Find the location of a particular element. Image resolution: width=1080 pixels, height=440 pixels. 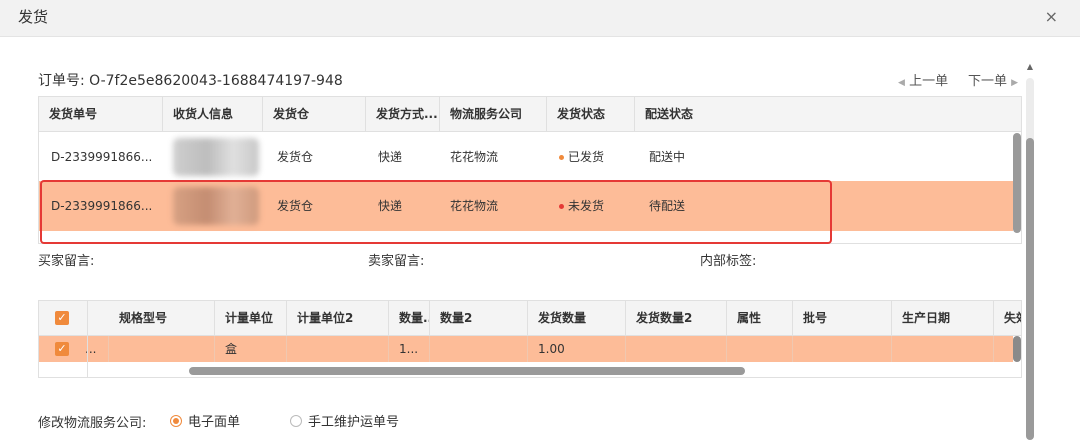

column-header: 计量单位 is located at coordinates (251, 318).